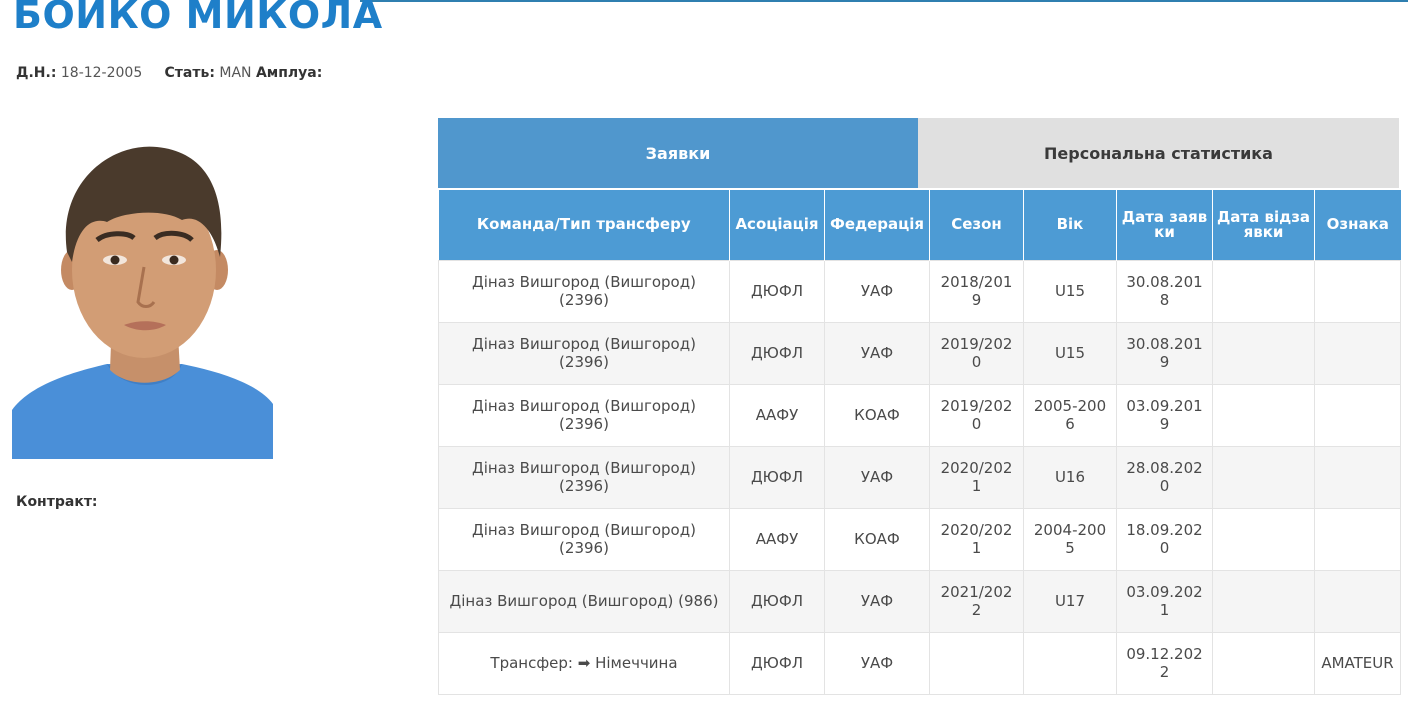 This screenshot has height=709, width=1408. I want to click on top-rule, so click(884, 1).